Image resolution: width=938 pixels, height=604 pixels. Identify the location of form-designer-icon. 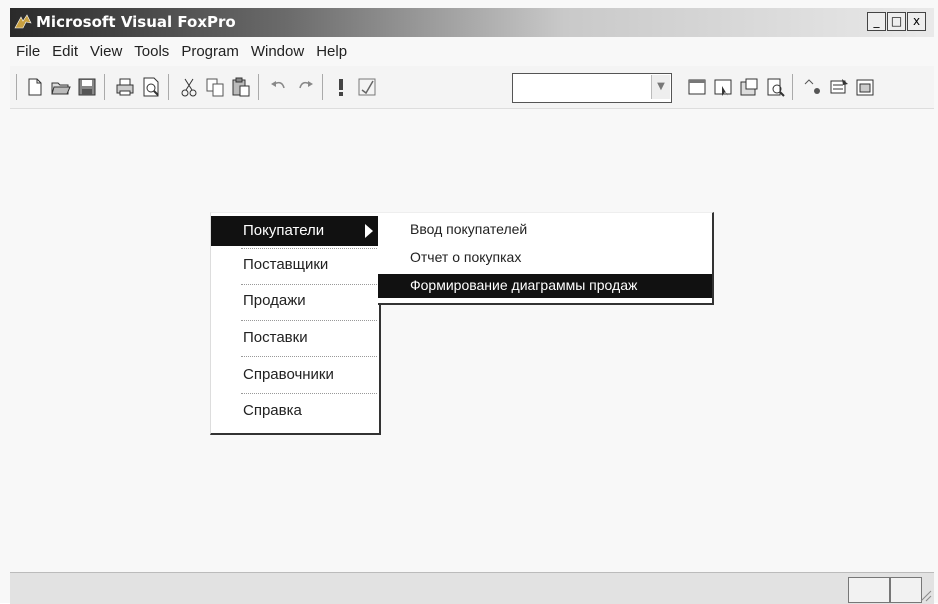
(865, 87).